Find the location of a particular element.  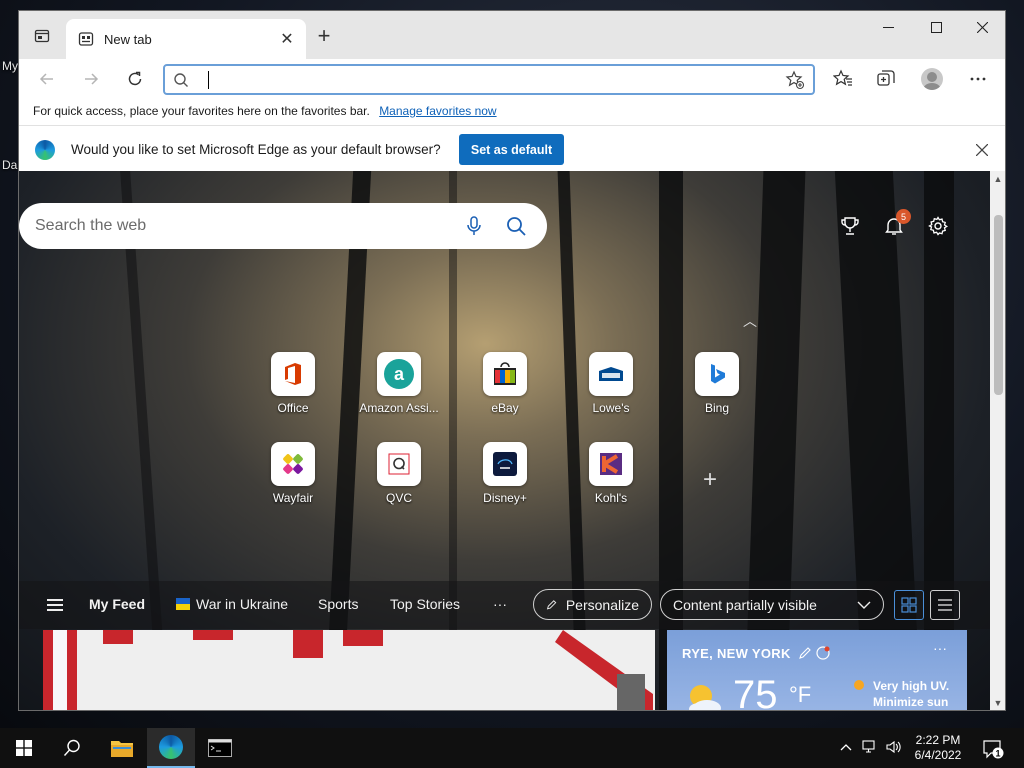

grid-view-button is located at coordinates (909, 605).